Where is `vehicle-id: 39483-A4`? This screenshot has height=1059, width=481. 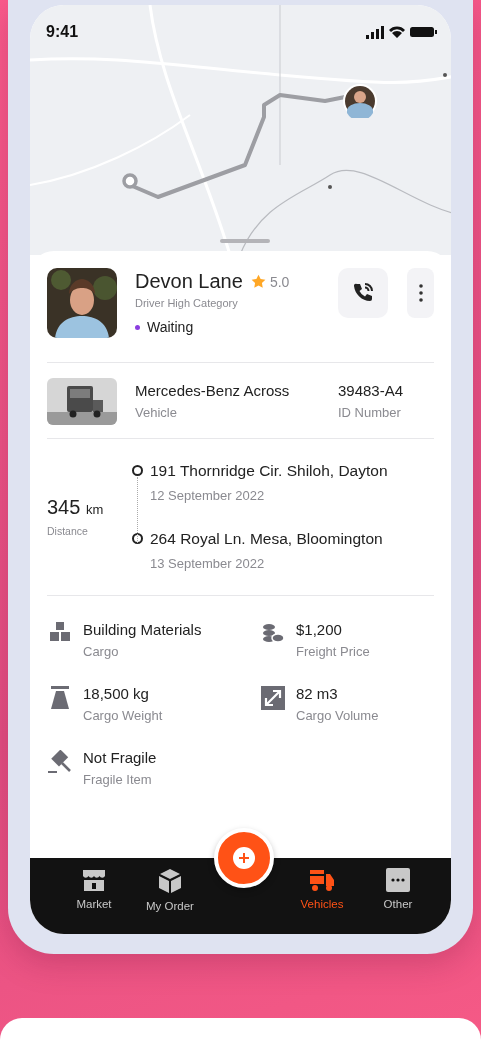
vehicle-id: 39483-A4 is located at coordinates (371, 390).